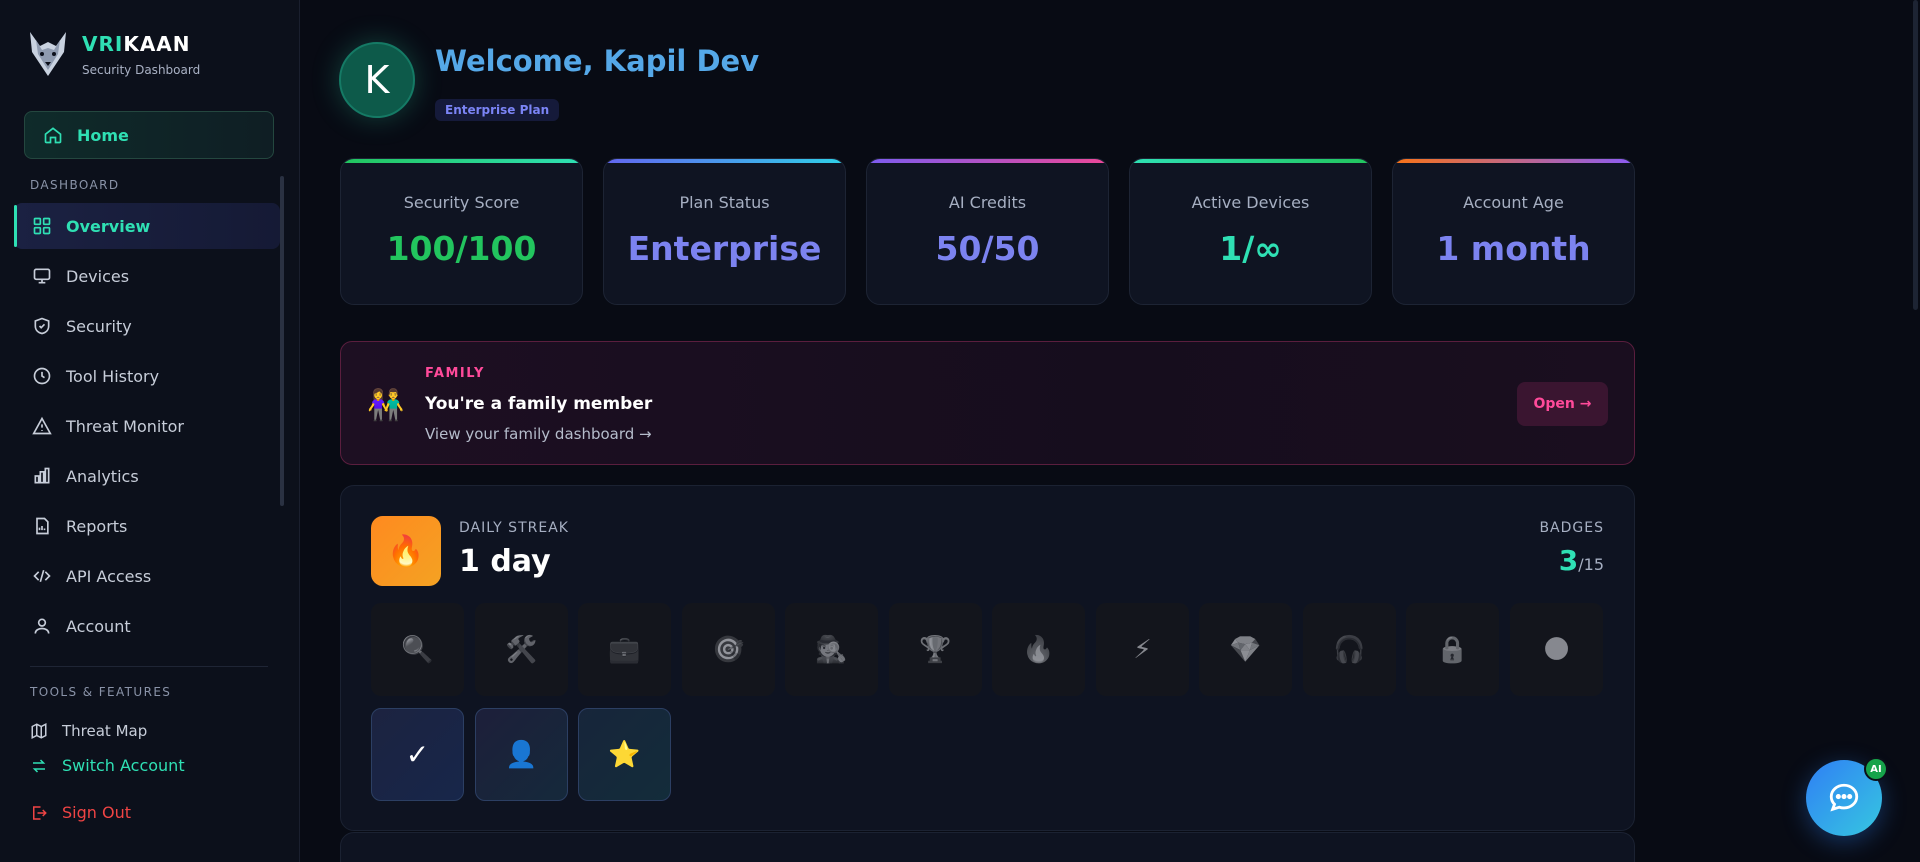 The width and height of the screenshot is (1920, 862). I want to click on stat-card-security-score: Security Score 100/100, so click(461, 231).